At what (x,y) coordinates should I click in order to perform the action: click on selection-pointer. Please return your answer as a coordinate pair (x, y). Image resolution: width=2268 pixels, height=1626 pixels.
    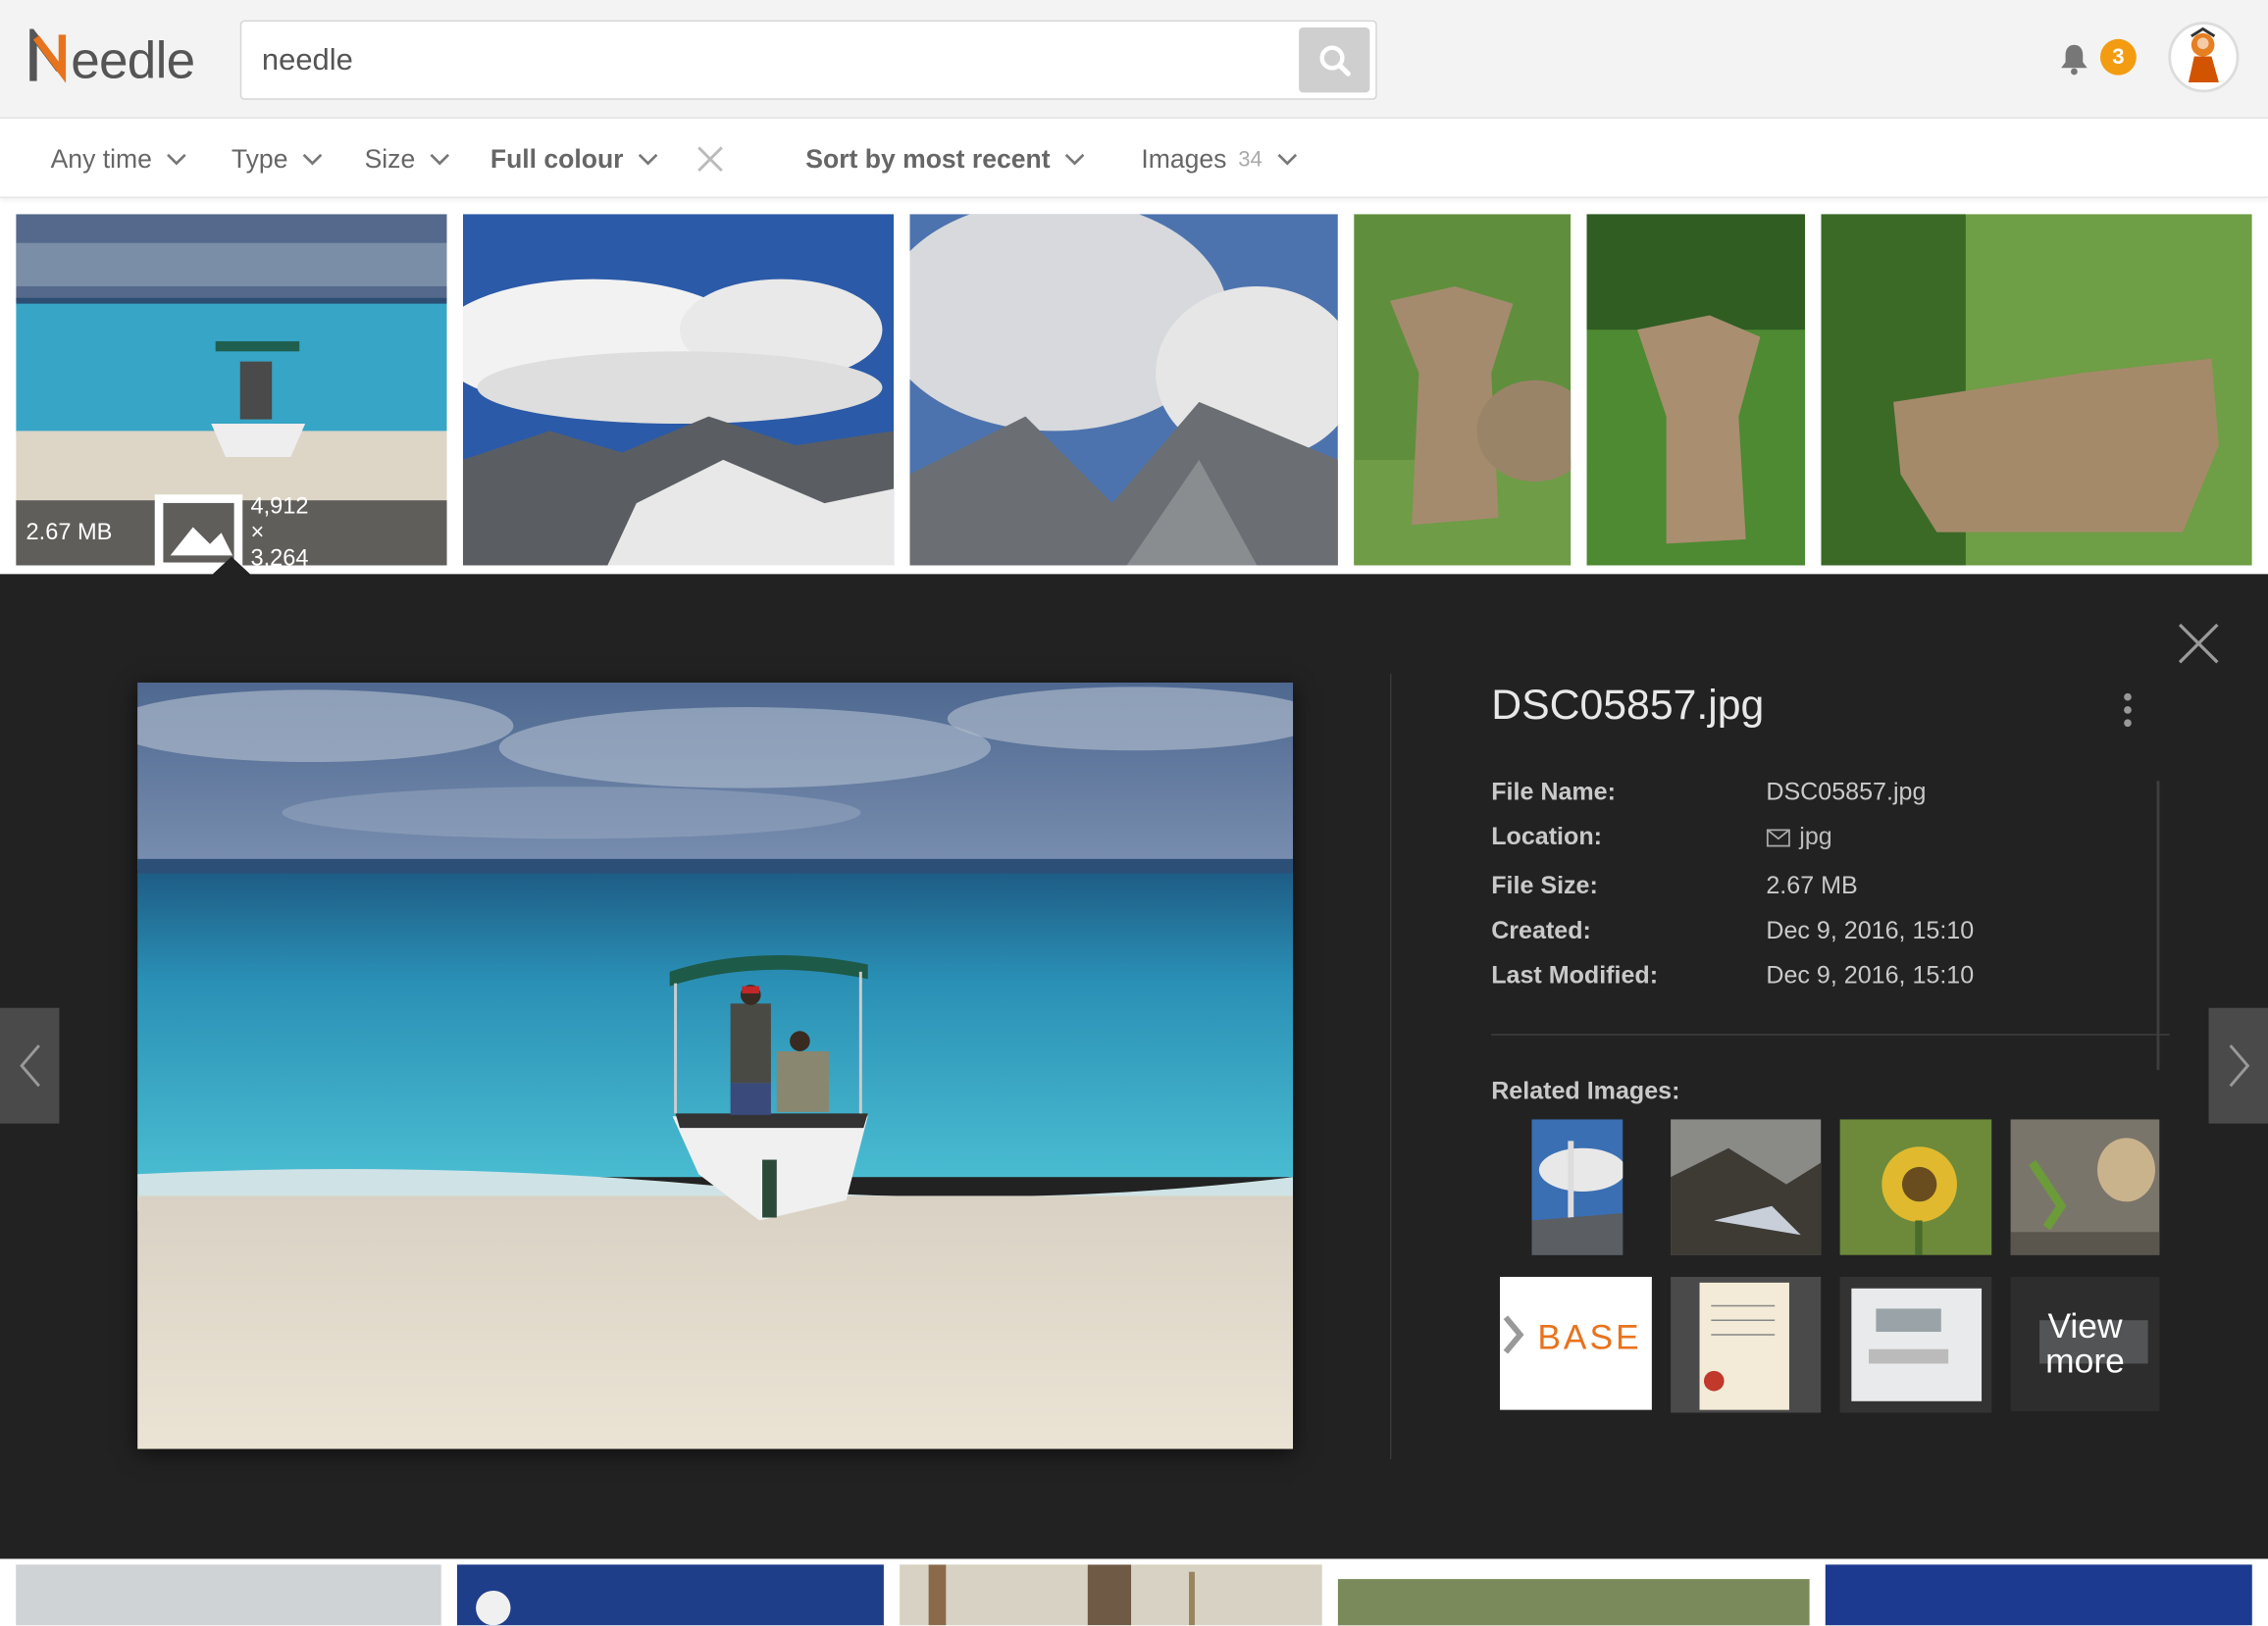
    Looking at the image, I should click on (232, 566).